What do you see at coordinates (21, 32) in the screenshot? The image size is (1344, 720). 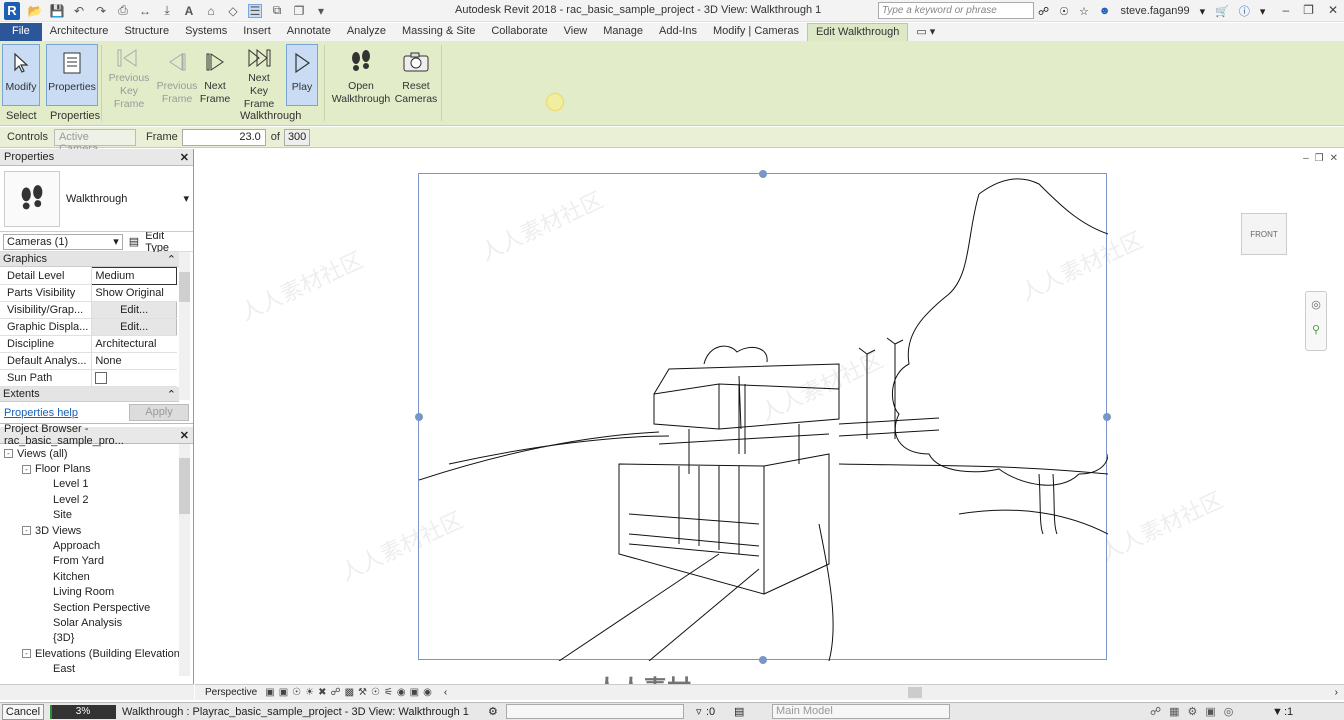 I see `tab-file: File` at bounding box center [21, 32].